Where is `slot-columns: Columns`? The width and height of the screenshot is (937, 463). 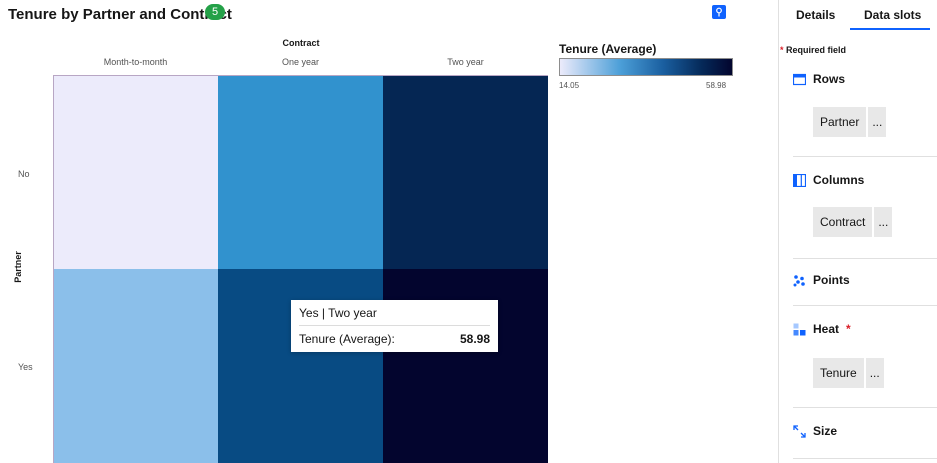 slot-columns: Columns is located at coordinates (828, 180).